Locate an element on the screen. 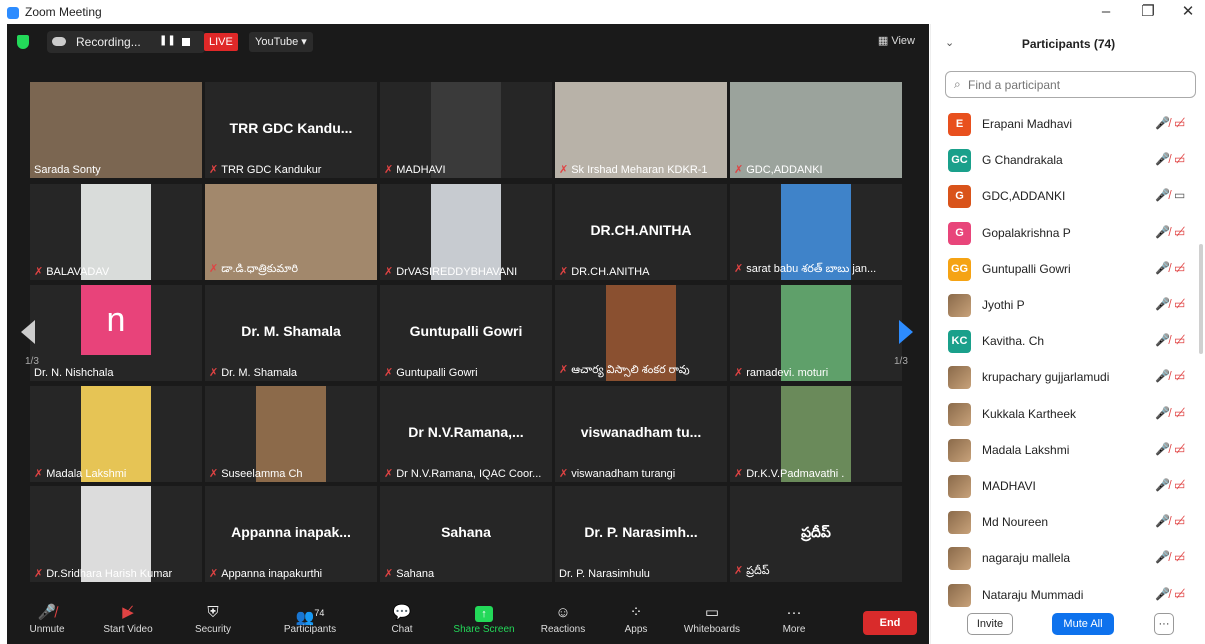 The height and width of the screenshot is (644, 1205). video-tile: Guntupalli Gowri ✗ Guntupalli Gowri is located at coordinates (466, 333).